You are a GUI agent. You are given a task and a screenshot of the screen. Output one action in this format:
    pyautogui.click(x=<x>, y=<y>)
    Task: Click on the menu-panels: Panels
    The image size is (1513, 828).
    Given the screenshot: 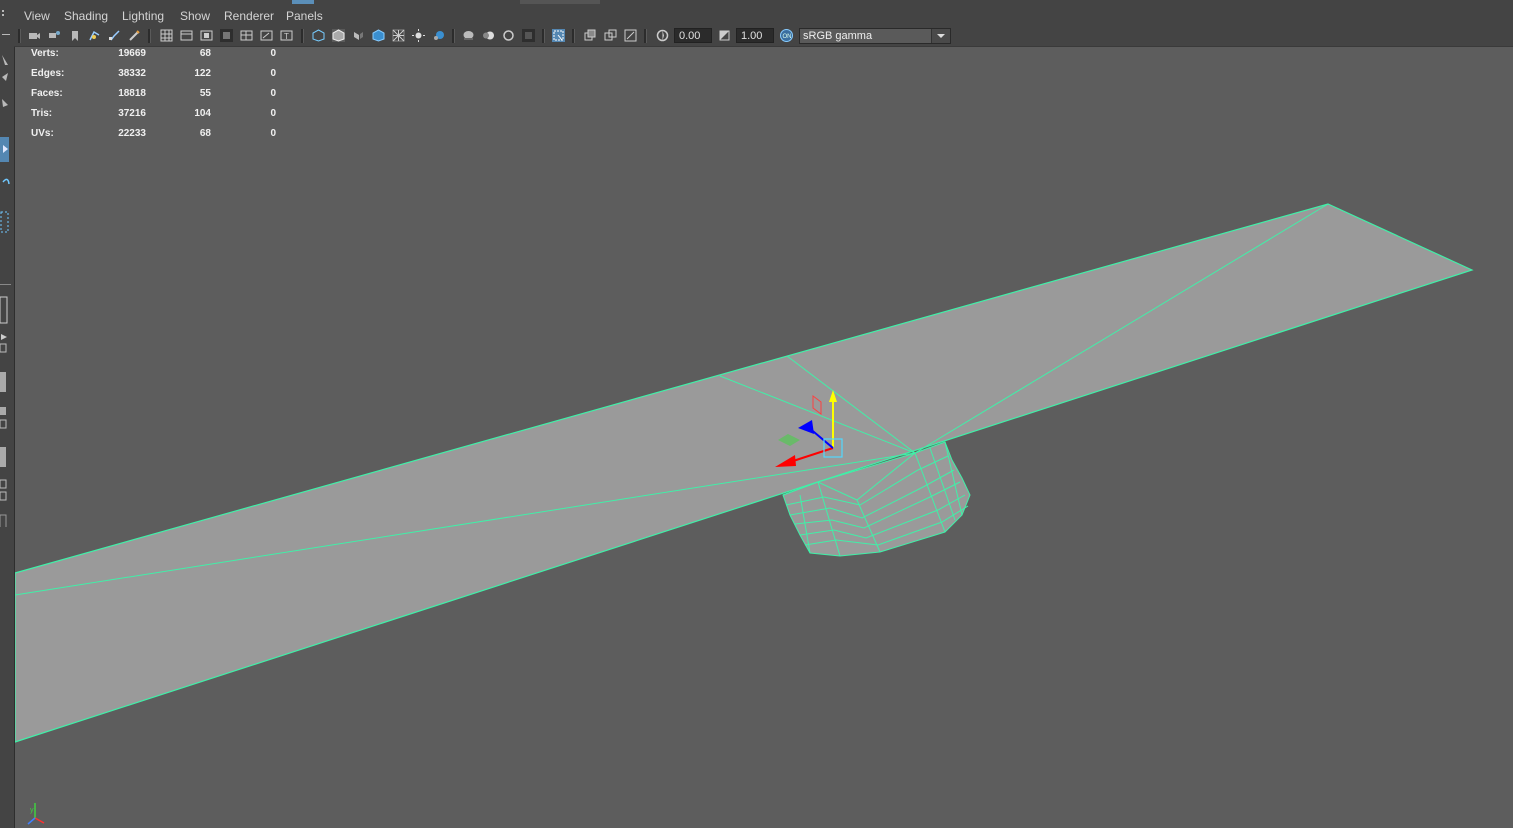 What is the action you would take?
    pyautogui.click(x=304, y=16)
    